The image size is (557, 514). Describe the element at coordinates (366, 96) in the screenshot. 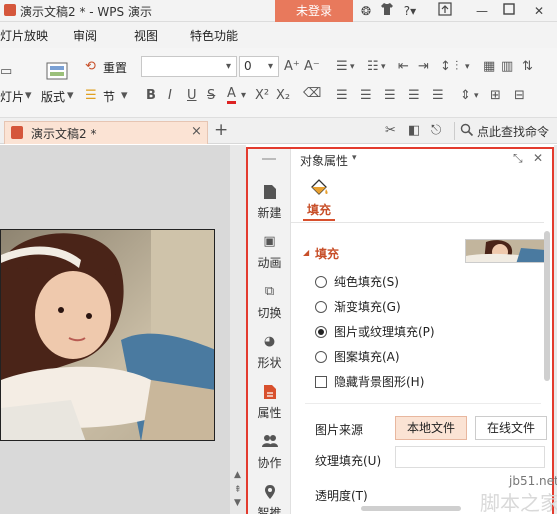

I see `align-center-icon: ☰` at that location.